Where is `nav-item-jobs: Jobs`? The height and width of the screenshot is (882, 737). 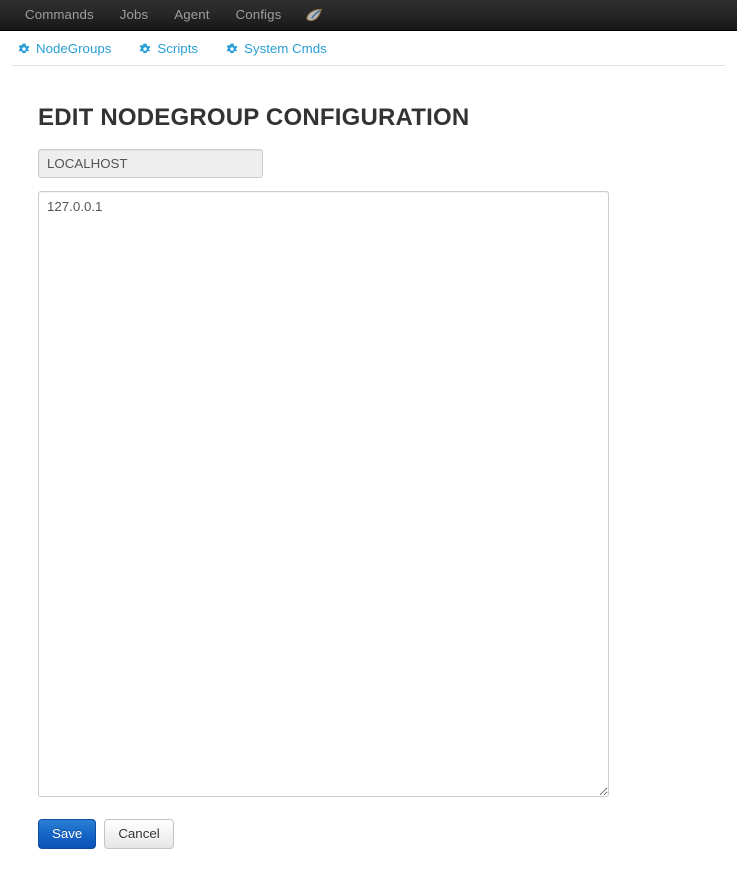 nav-item-jobs: Jobs is located at coordinates (134, 15).